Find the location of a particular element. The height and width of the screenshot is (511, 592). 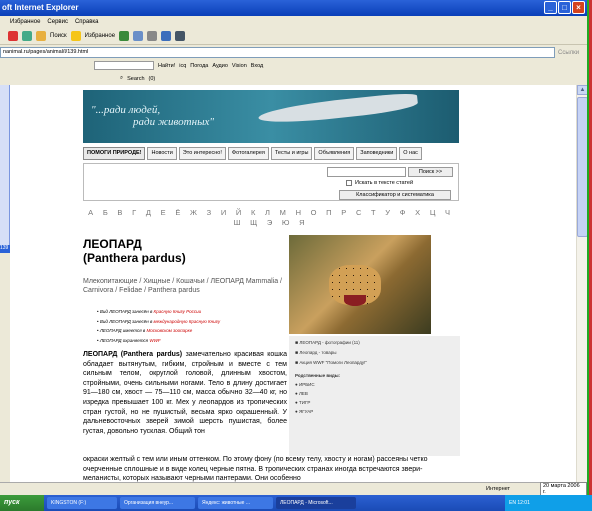

goods-link: Леопард - товары is located at coordinates (377, 353).